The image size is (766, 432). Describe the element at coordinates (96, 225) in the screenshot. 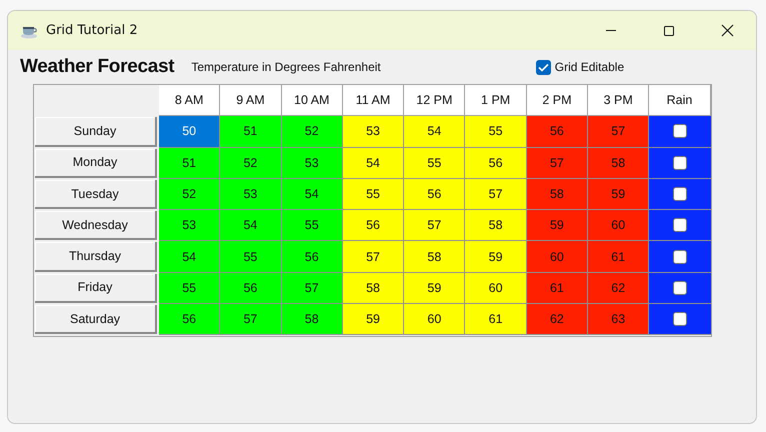

I see `row-header: Wednesday` at that location.